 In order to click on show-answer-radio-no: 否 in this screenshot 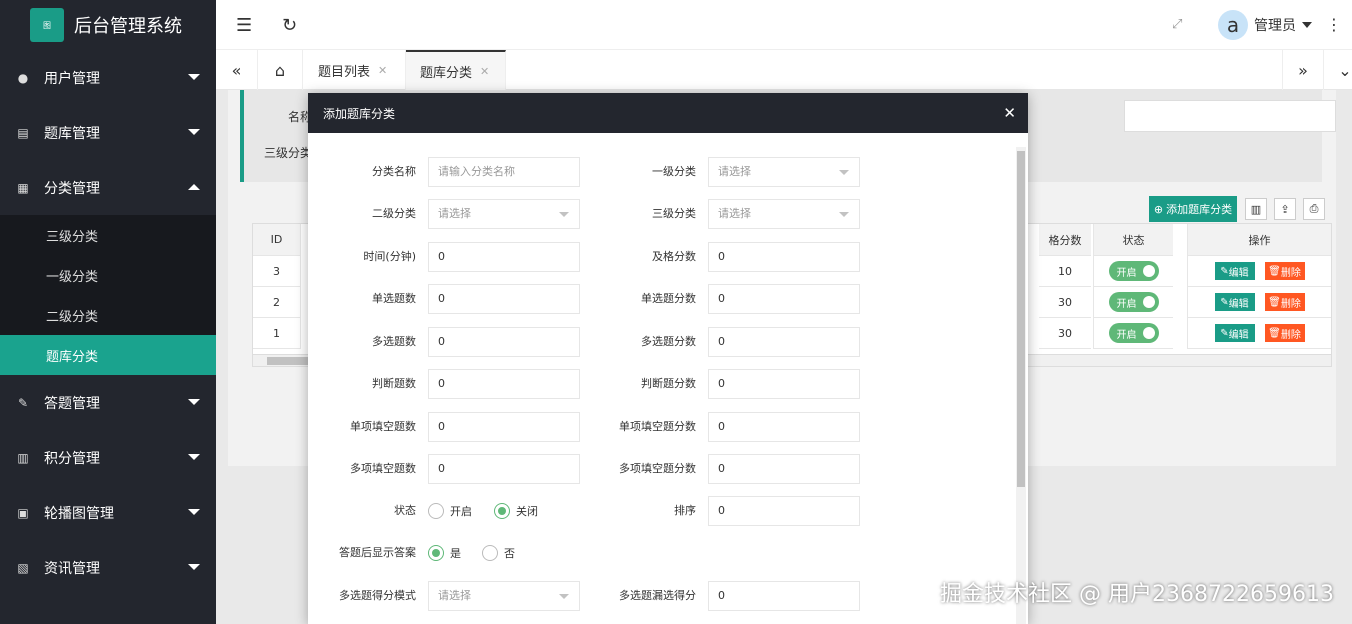, I will do `click(498, 553)`.